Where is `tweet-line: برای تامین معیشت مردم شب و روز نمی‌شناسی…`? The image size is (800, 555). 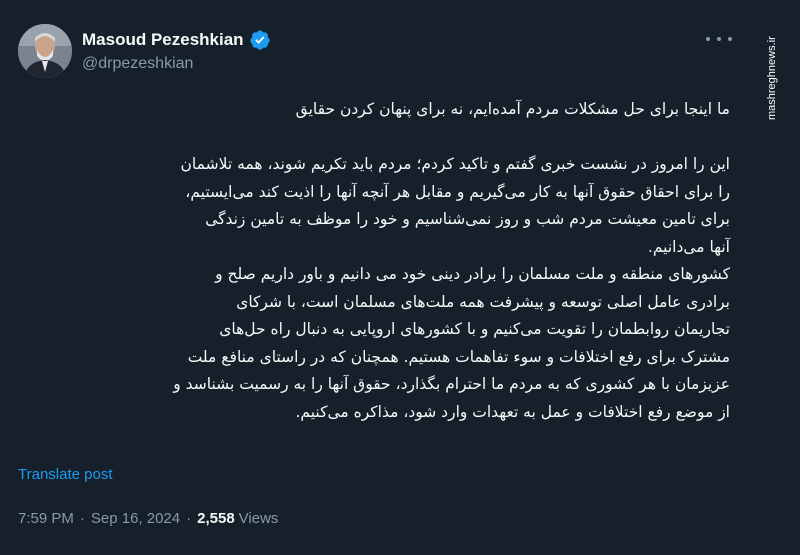 tweet-line: برای تامین معیشت مردم شب و روز نمی‌شناسی… is located at coordinates (467, 219).